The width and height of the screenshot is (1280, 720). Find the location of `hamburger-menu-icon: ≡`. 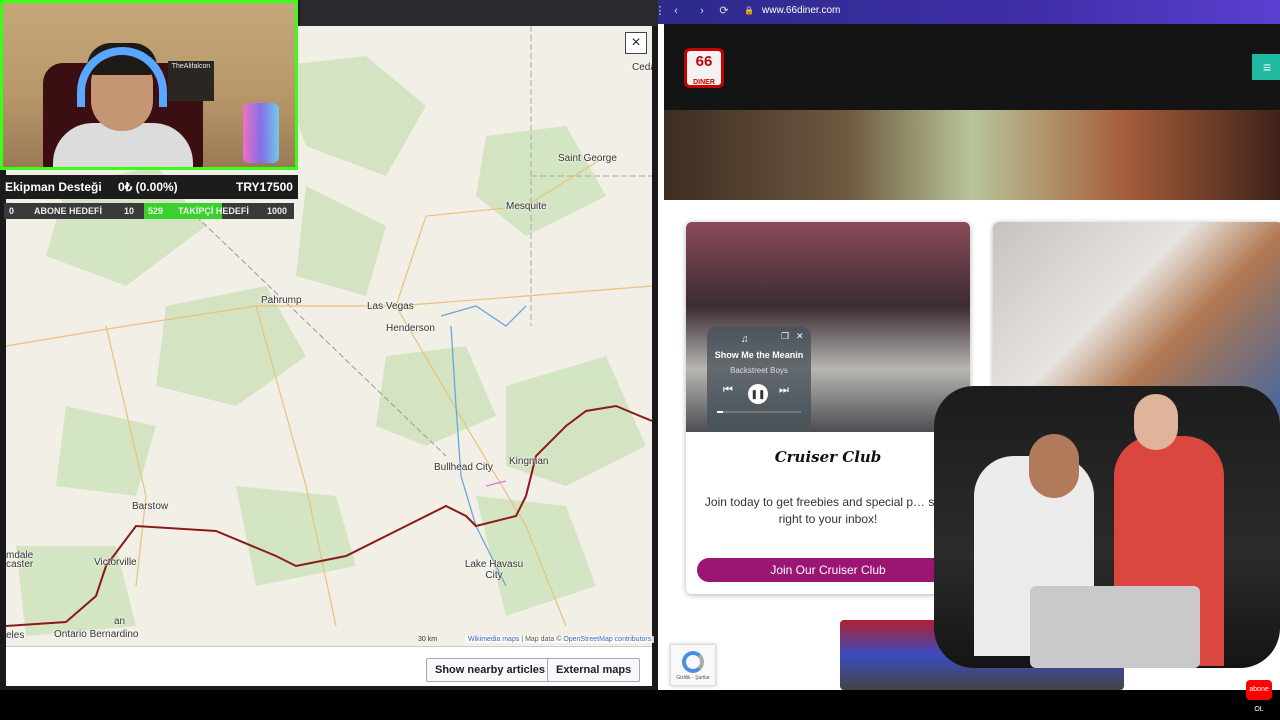

hamburger-menu-icon: ≡ is located at coordinates (1266, 67).